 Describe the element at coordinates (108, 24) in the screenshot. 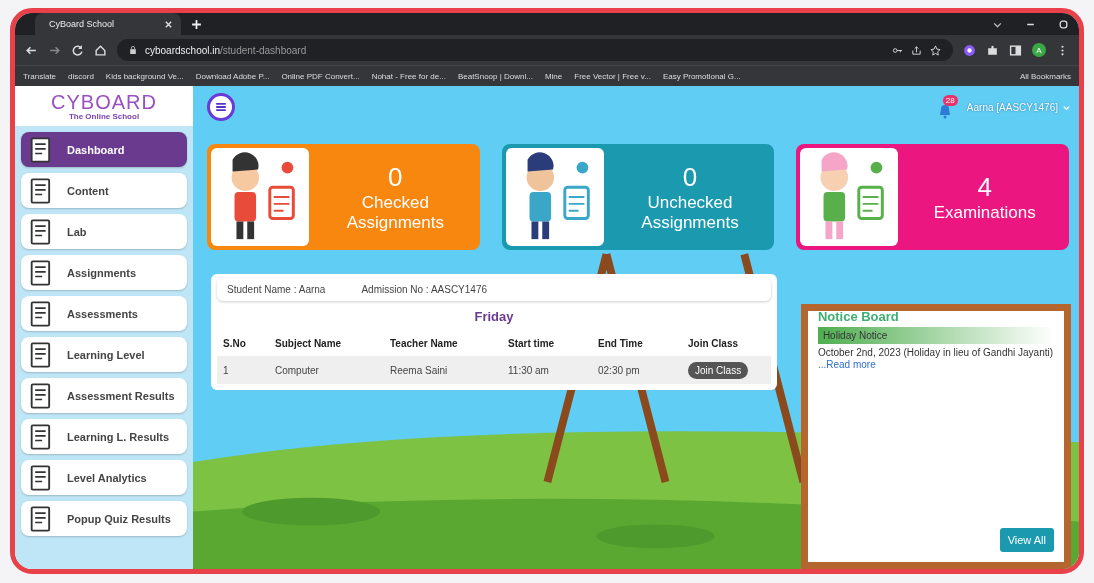

I see `browser-tab: CyBoard School` at that location.